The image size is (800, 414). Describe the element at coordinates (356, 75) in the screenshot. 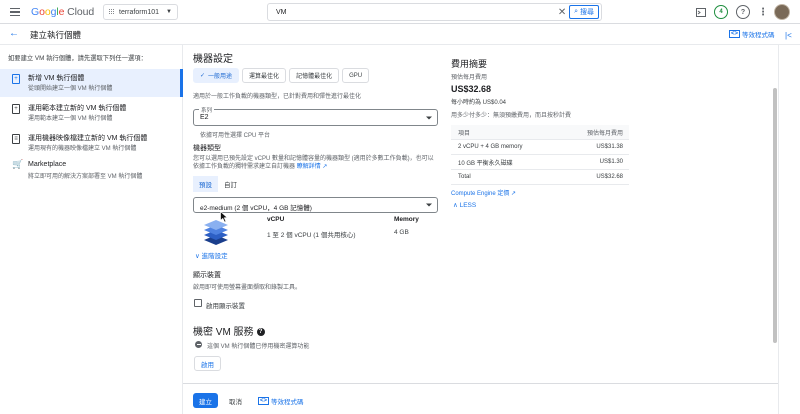

I see `tab-gpu: GPU` at that location.